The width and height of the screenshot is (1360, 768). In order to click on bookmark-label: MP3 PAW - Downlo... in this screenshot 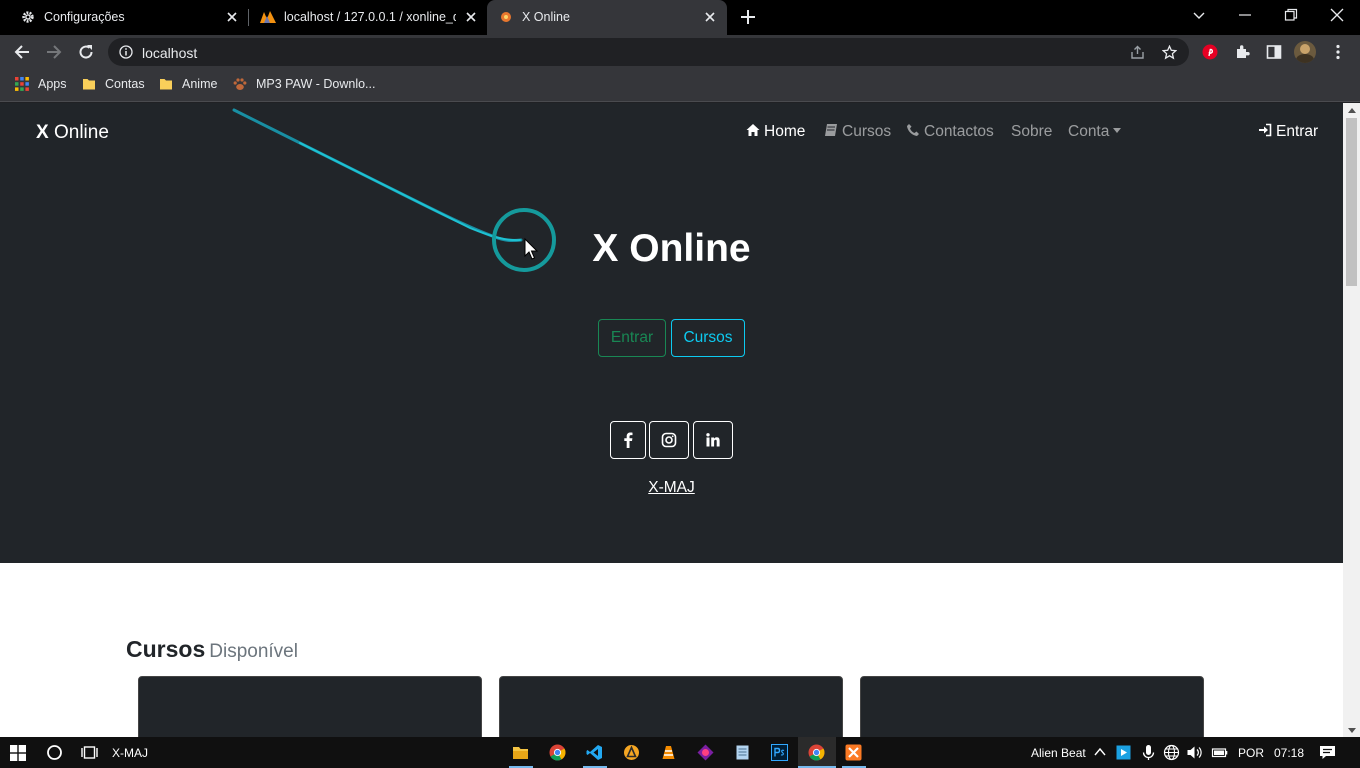, I will do `click(316, 84)`.